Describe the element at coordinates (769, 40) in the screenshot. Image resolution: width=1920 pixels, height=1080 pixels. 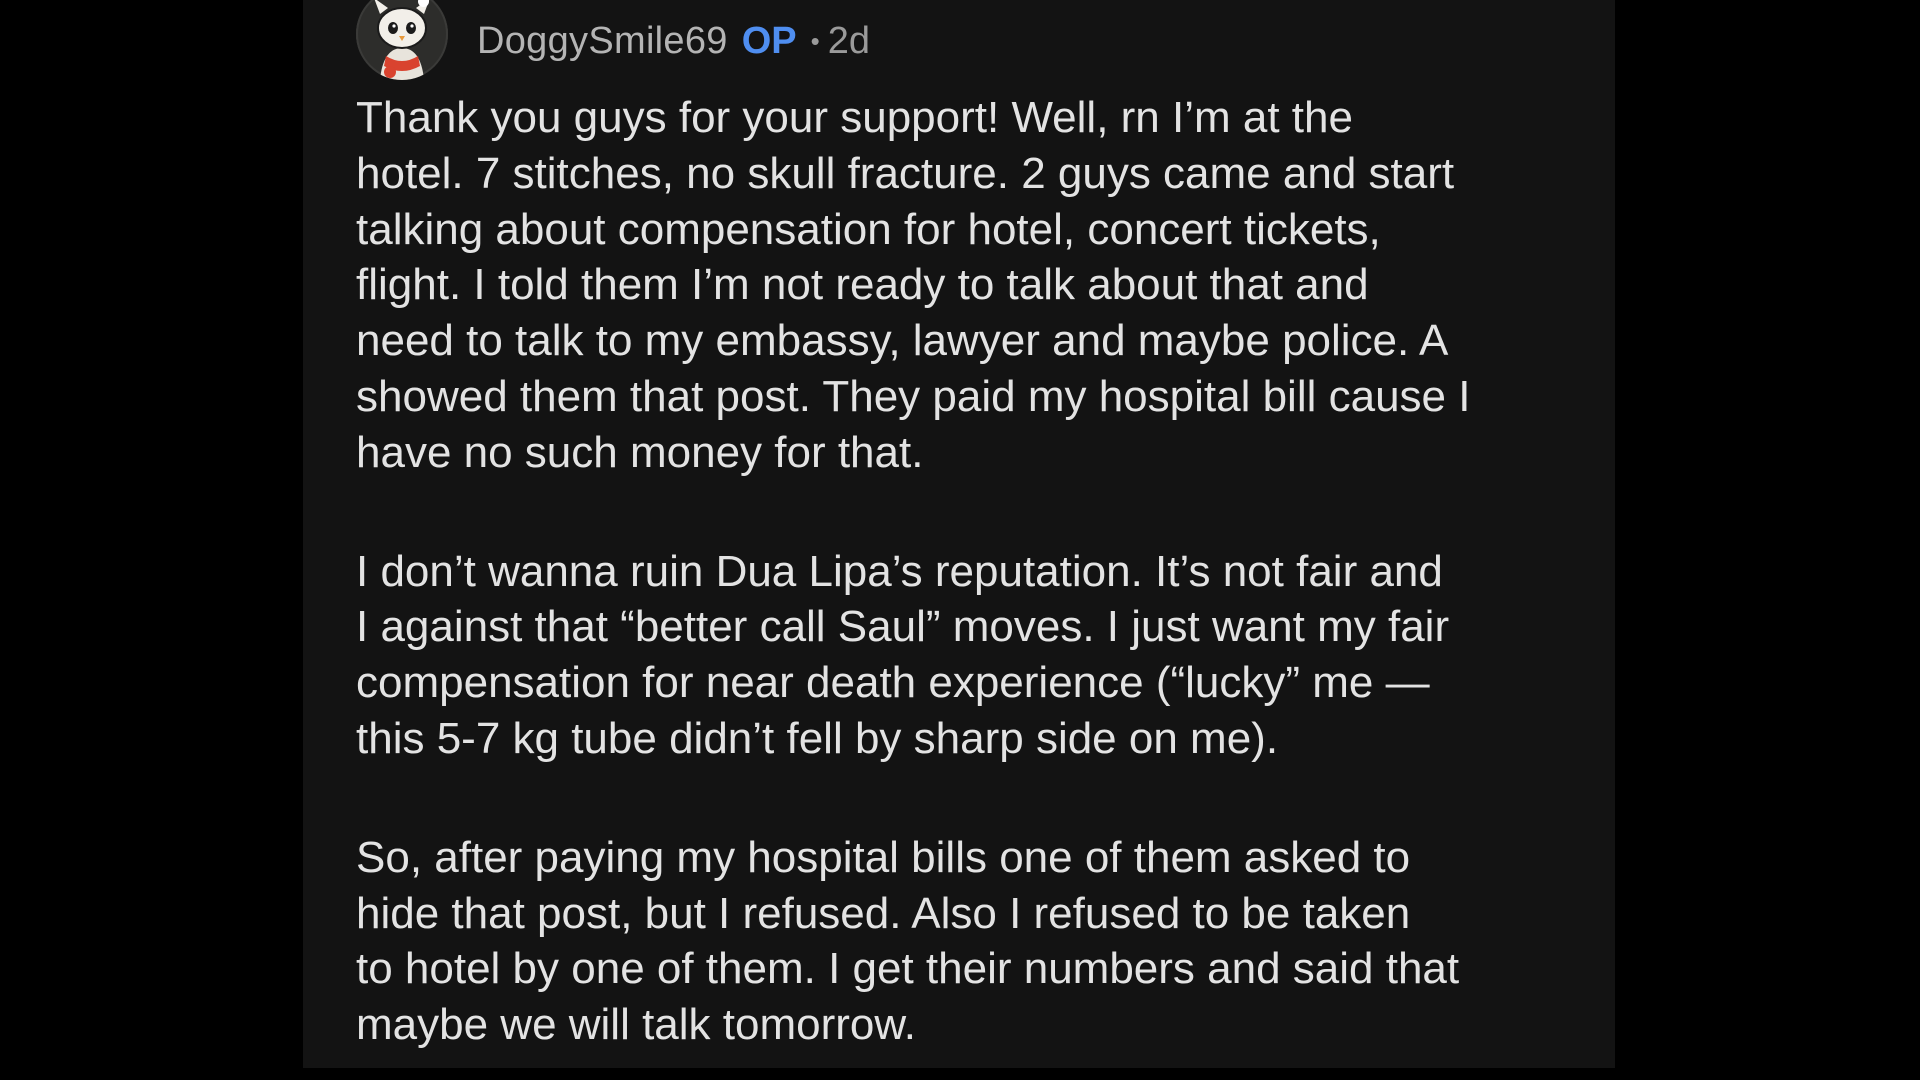
I see `op-badge: OP` at that location.